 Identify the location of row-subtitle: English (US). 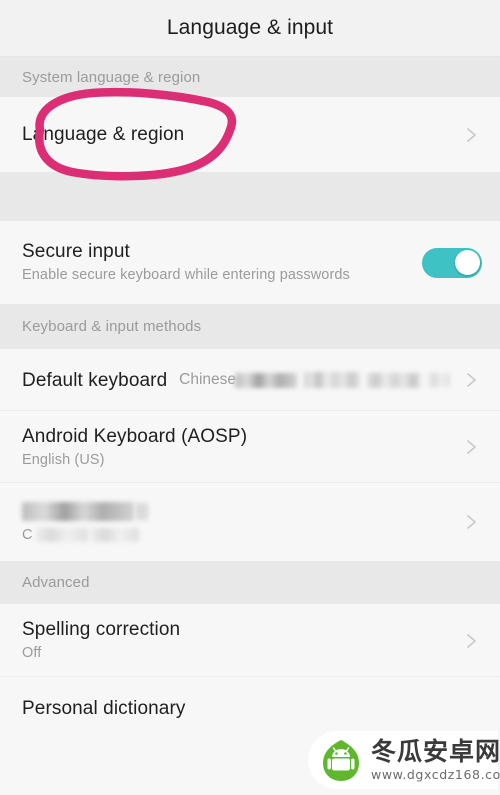
(63, 459).